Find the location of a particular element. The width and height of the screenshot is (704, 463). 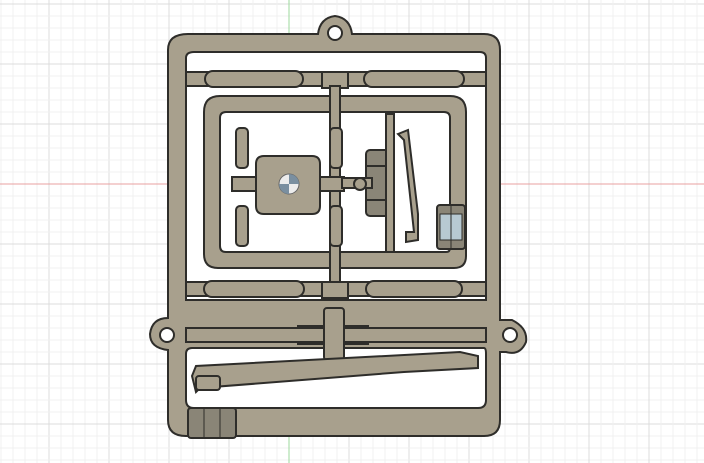

bottom-left-clip is located at coordinates (212, 423).